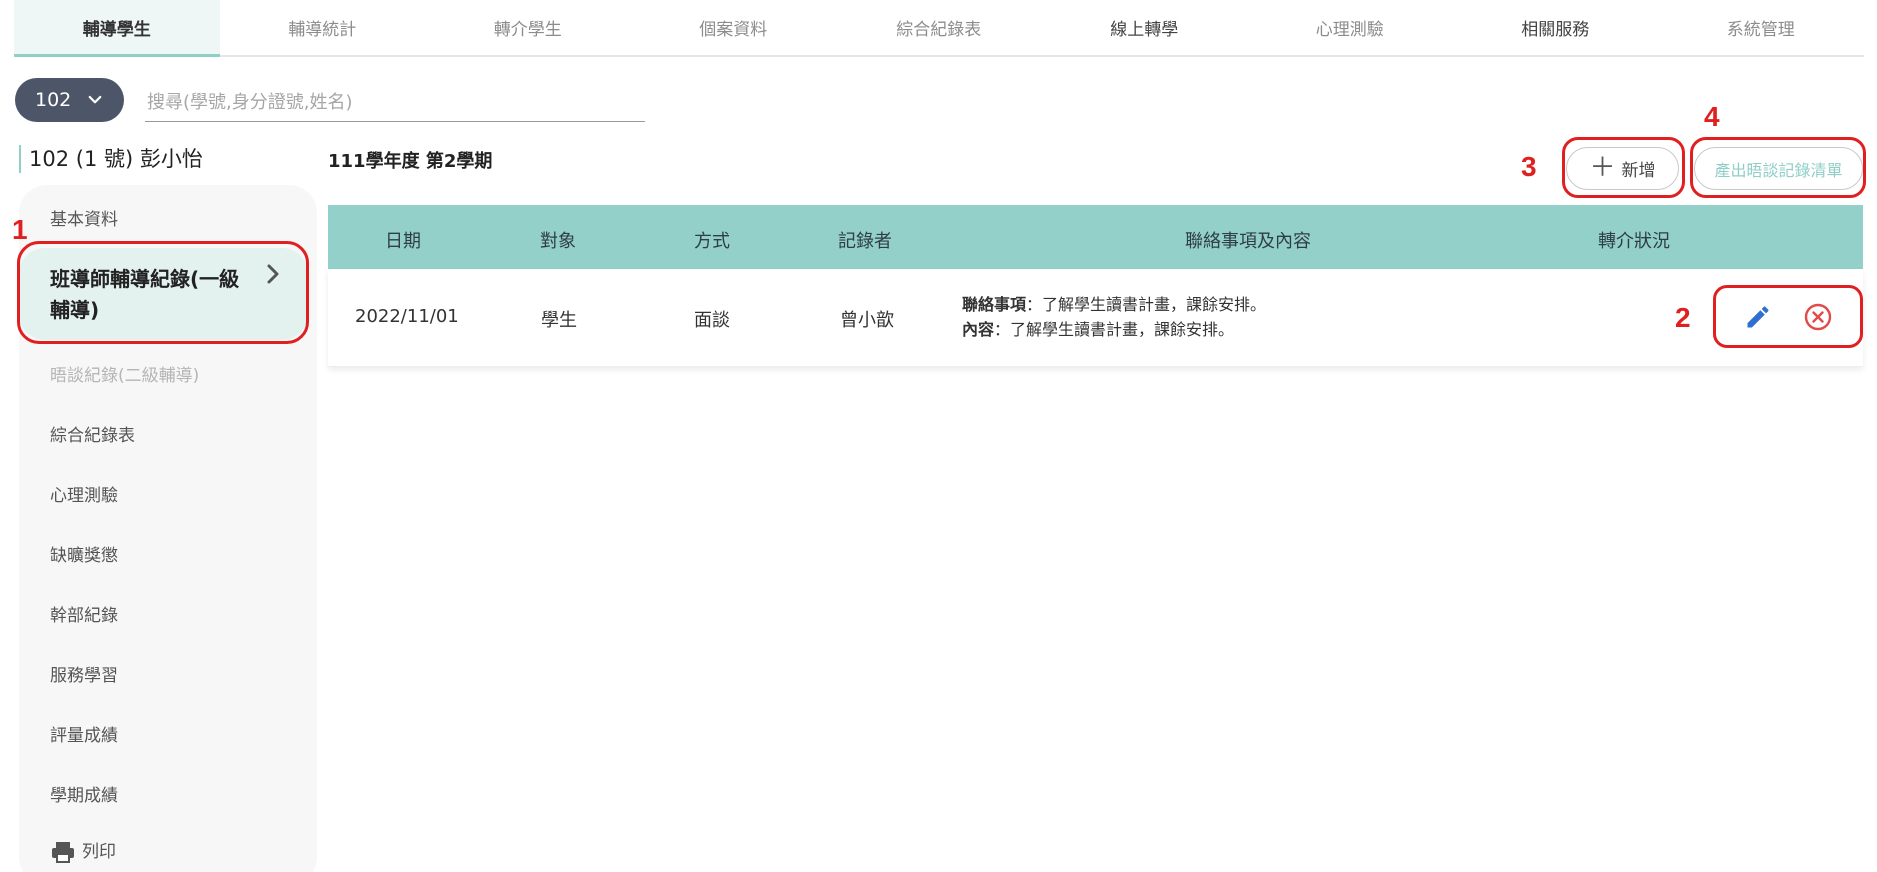 This screenshot has width=1877, height=872. What do you see at coordinates (1248, 241) in the screenshot?
I see `header-contact-content: 聯絡事項及內容` at bounding box center [1248, 241].